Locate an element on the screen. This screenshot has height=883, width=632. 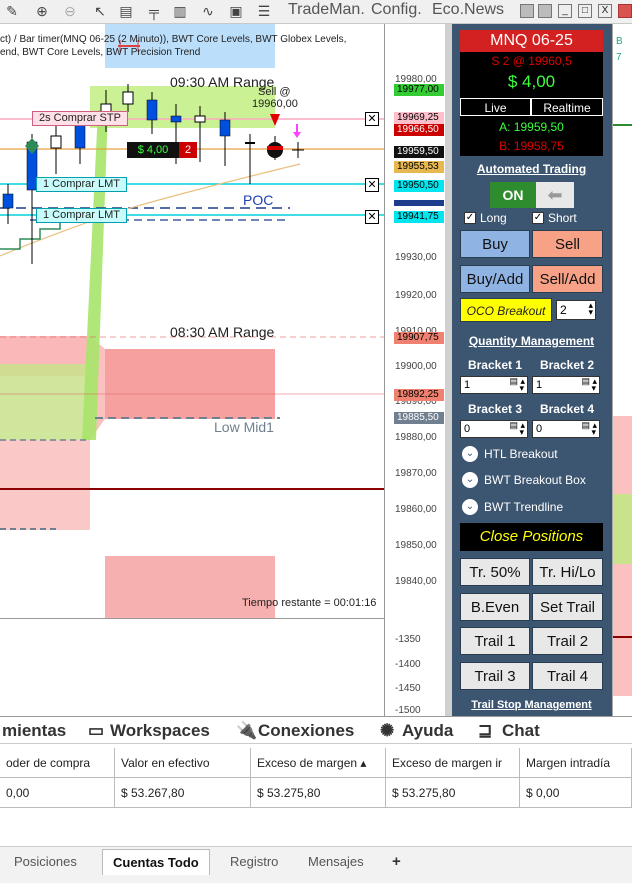
lower-indicator-panel is located at coordinates (192, 667).